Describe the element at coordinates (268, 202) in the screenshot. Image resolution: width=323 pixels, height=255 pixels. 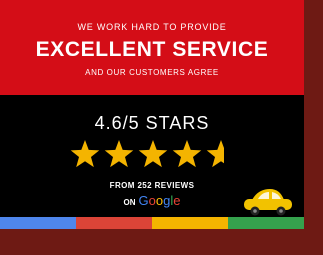
I see `car-icon` at that location.